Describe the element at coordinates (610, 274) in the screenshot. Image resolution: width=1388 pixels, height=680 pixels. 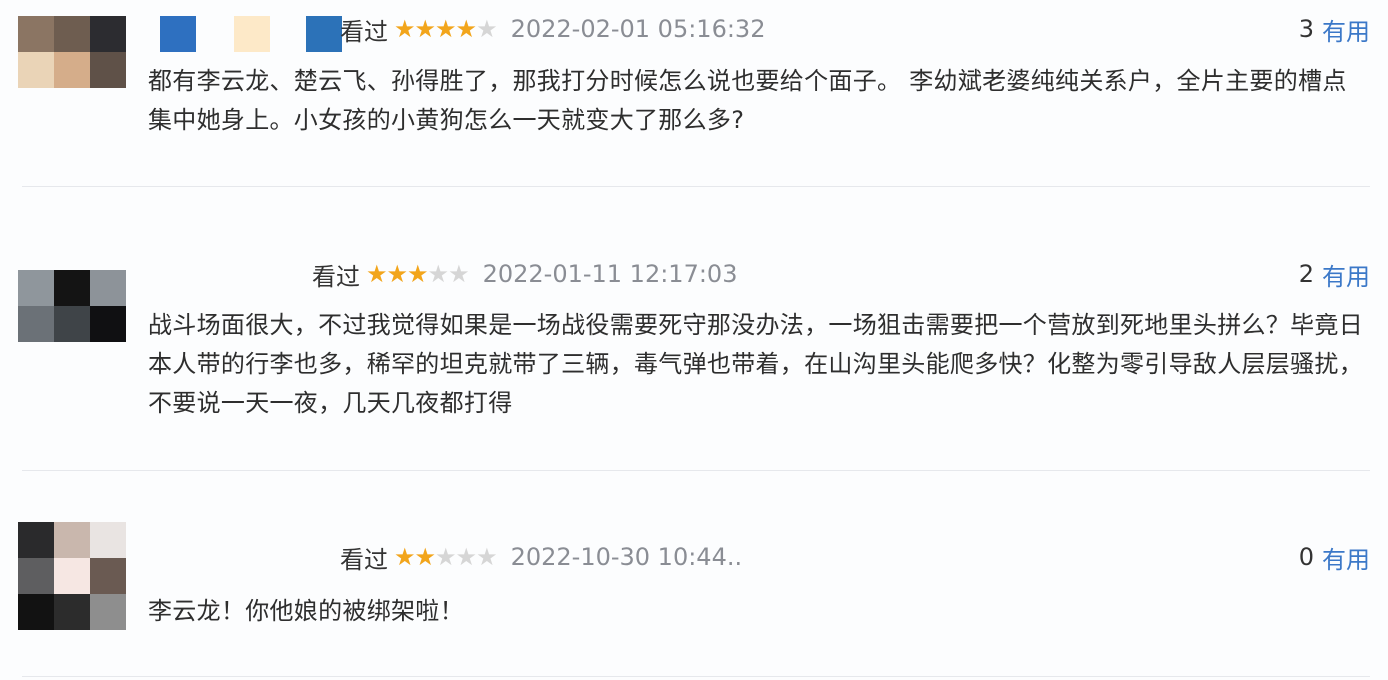
I see `review-time: 2022-01-11 12:17:03` at that location.